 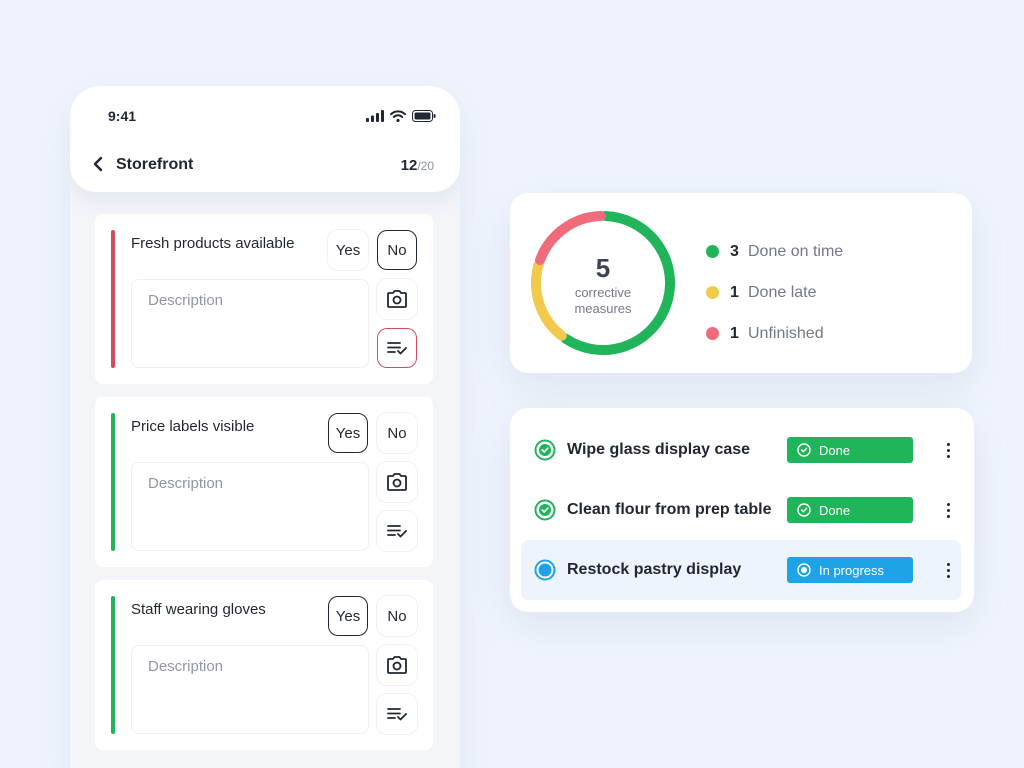 I want to click on question-label: Staff wearing gloves, so click(x=198, y=609).